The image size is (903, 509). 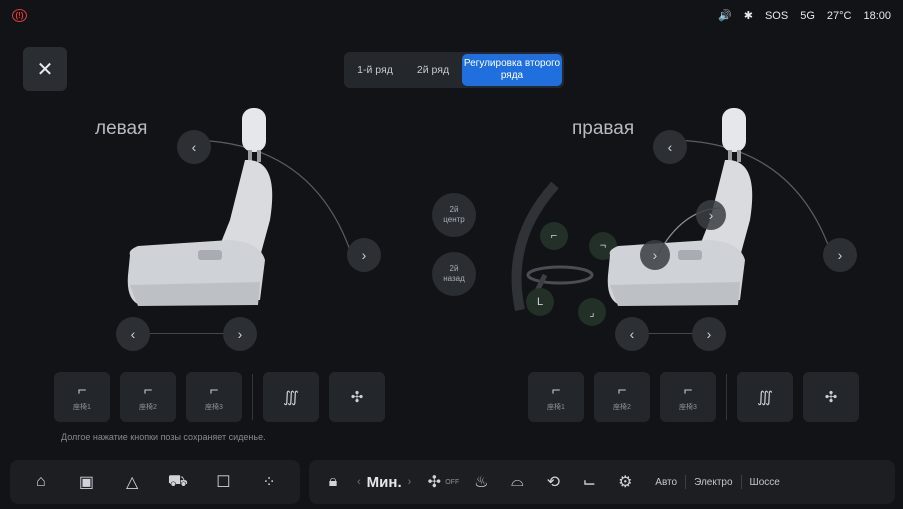 What do you see at coordinates (454, 209) in the screenshot?
I see `center-btn-line1: 2й` at bounding box center [454, 209].